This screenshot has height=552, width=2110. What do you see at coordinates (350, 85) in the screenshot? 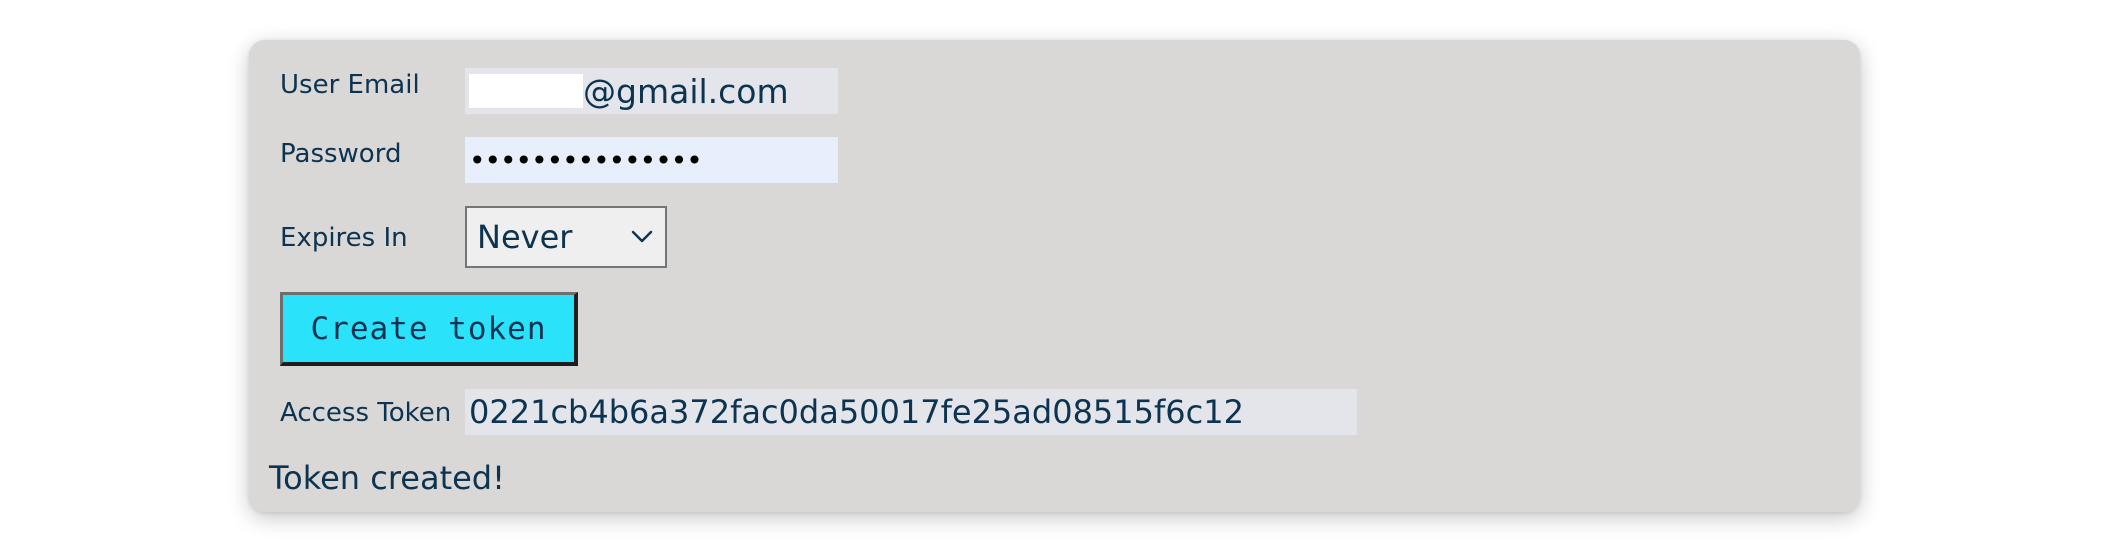
I see `email-label: User Email` at bounding box center [350, 85].